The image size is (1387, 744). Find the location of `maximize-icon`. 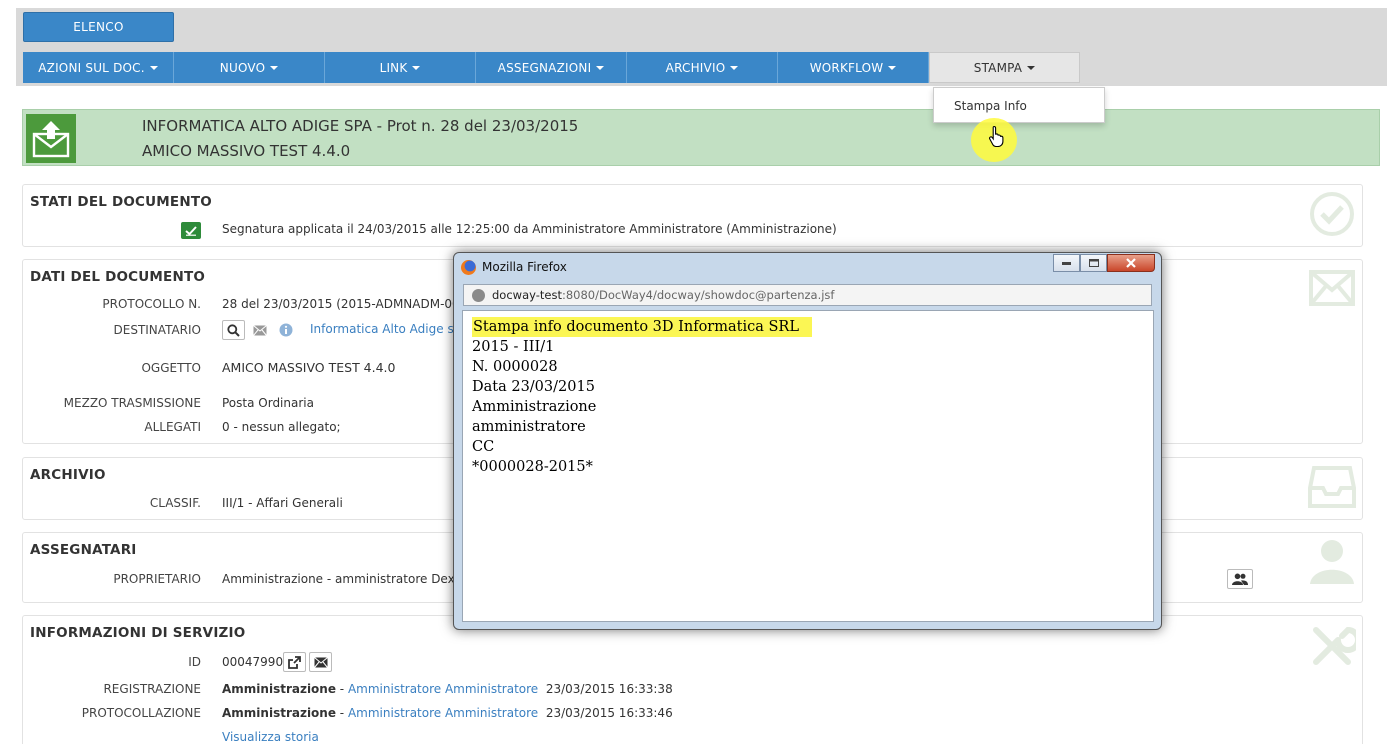

maximize-icon is located at coordinates (1093, 263).